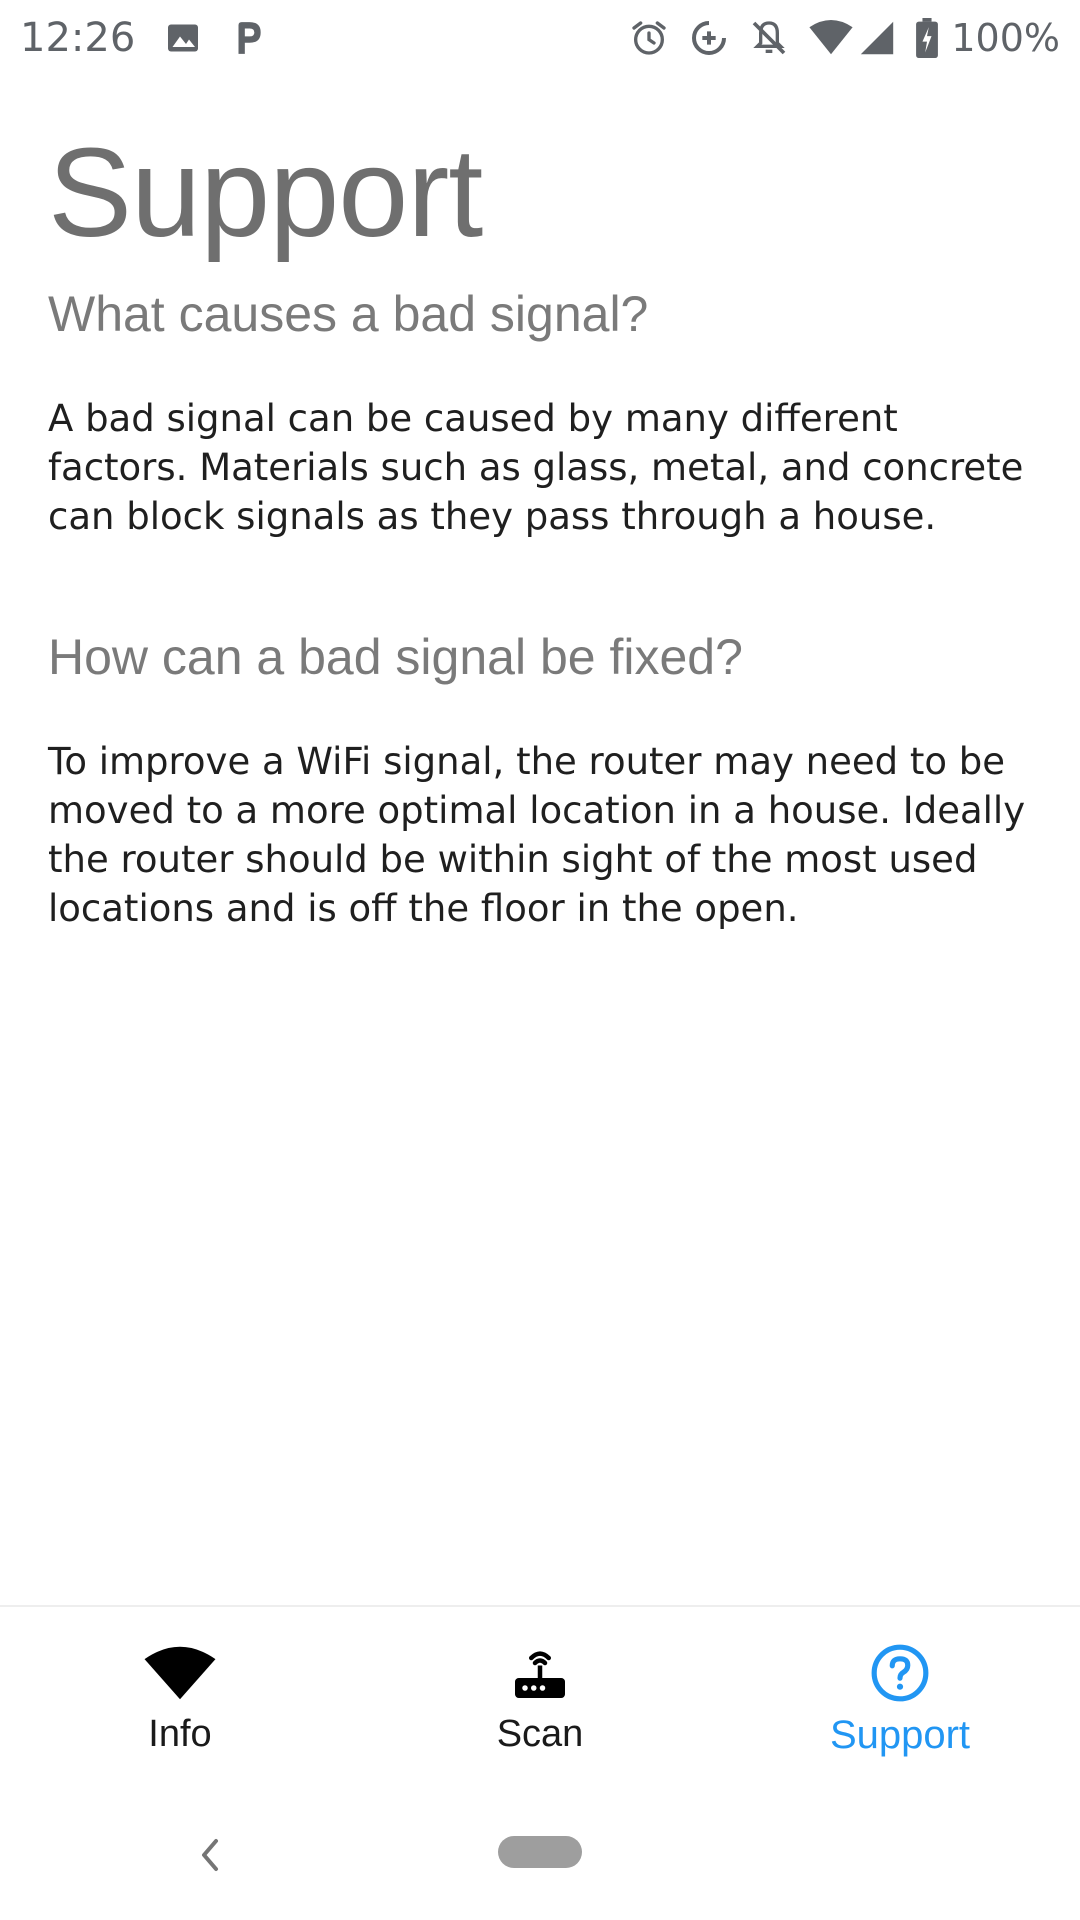 The width and height of the screenshot is (1080, 1920). I want to click on bottom-navigation: Info Scan Support, so click(540, 1690).